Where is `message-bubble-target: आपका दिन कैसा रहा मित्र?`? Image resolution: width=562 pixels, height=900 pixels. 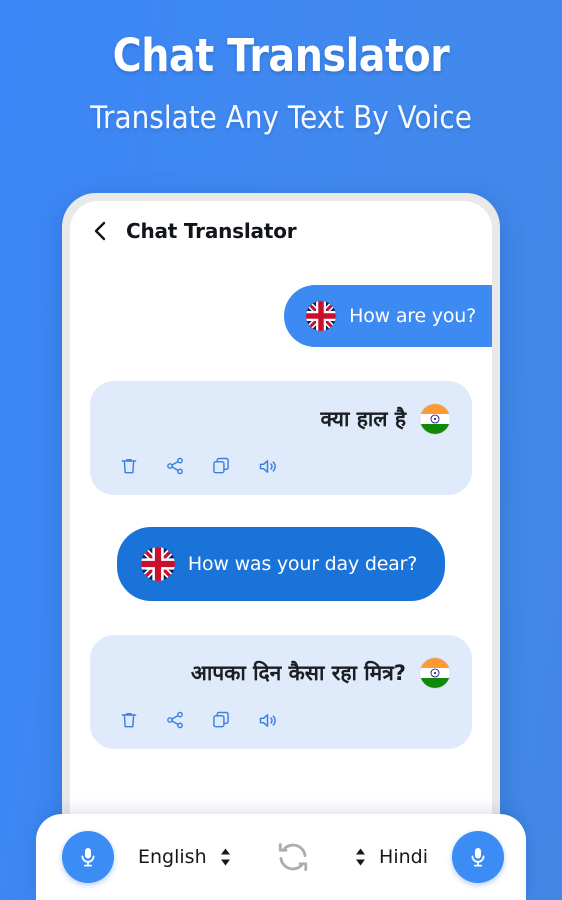 message-bubble-target: आपका दिन कैसा रहा मित्र? is located at coordinates (281, 692).